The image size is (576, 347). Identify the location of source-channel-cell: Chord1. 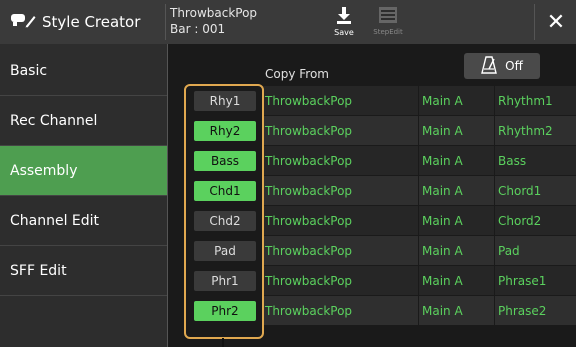
(535, 190).